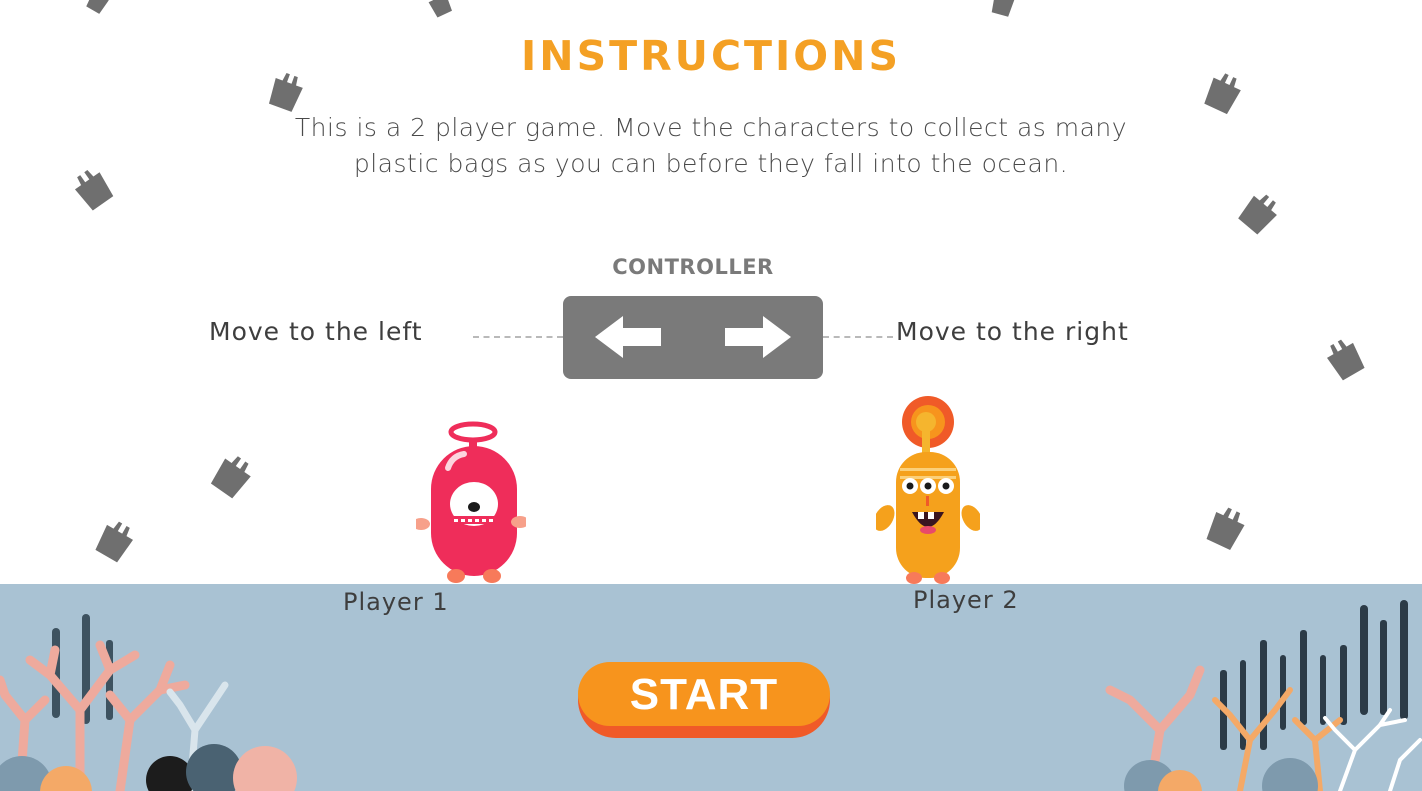 This screenshot has width=1422, height=791. Describe the element at coordinates (471, 502) in the screenshot. I see `player-1-character` at that location.